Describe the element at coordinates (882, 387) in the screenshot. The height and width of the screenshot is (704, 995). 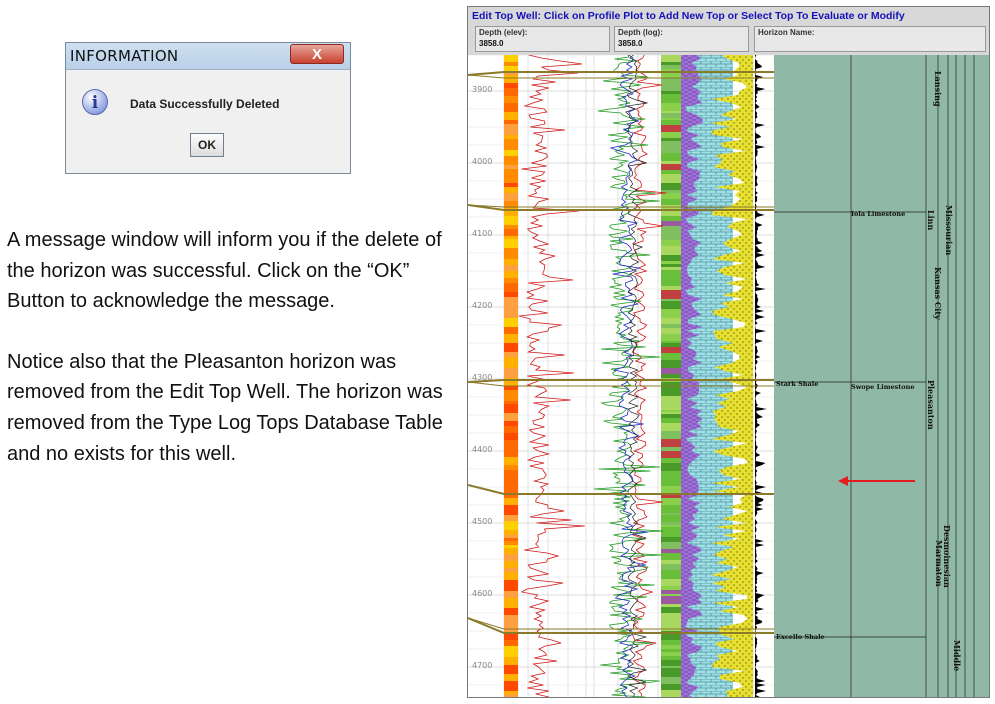
I see `top-label: Swope Limestone` at that location.